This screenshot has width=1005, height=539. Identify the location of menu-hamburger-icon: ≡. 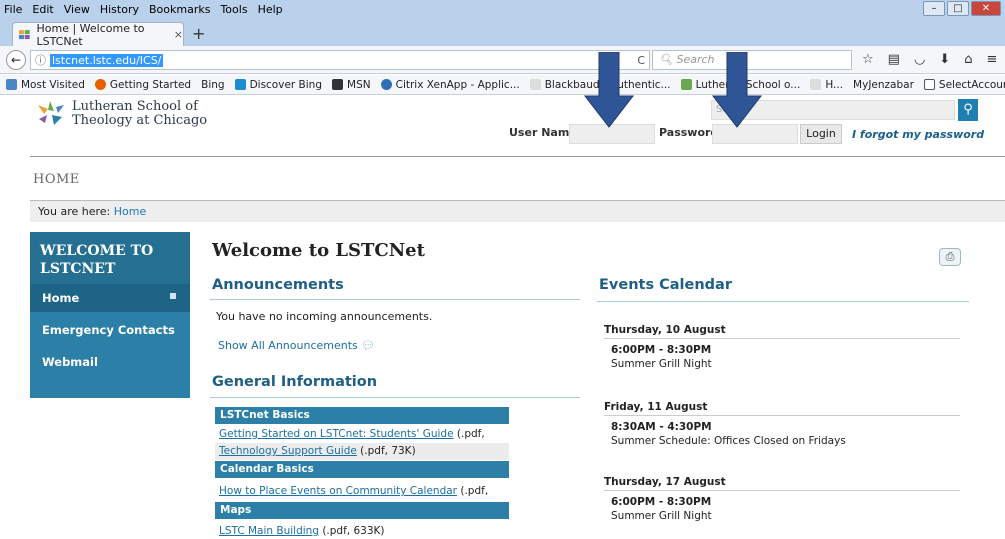
(991, 59).